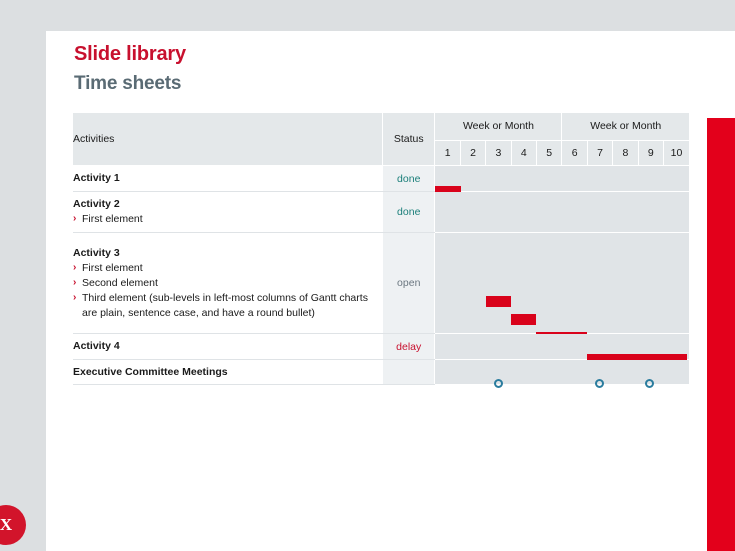 This screenshot has width=735, height=551. Describe the element at coordinates (472, 153) in the screenshot. I see `column-header-week-2: 2` at that location.